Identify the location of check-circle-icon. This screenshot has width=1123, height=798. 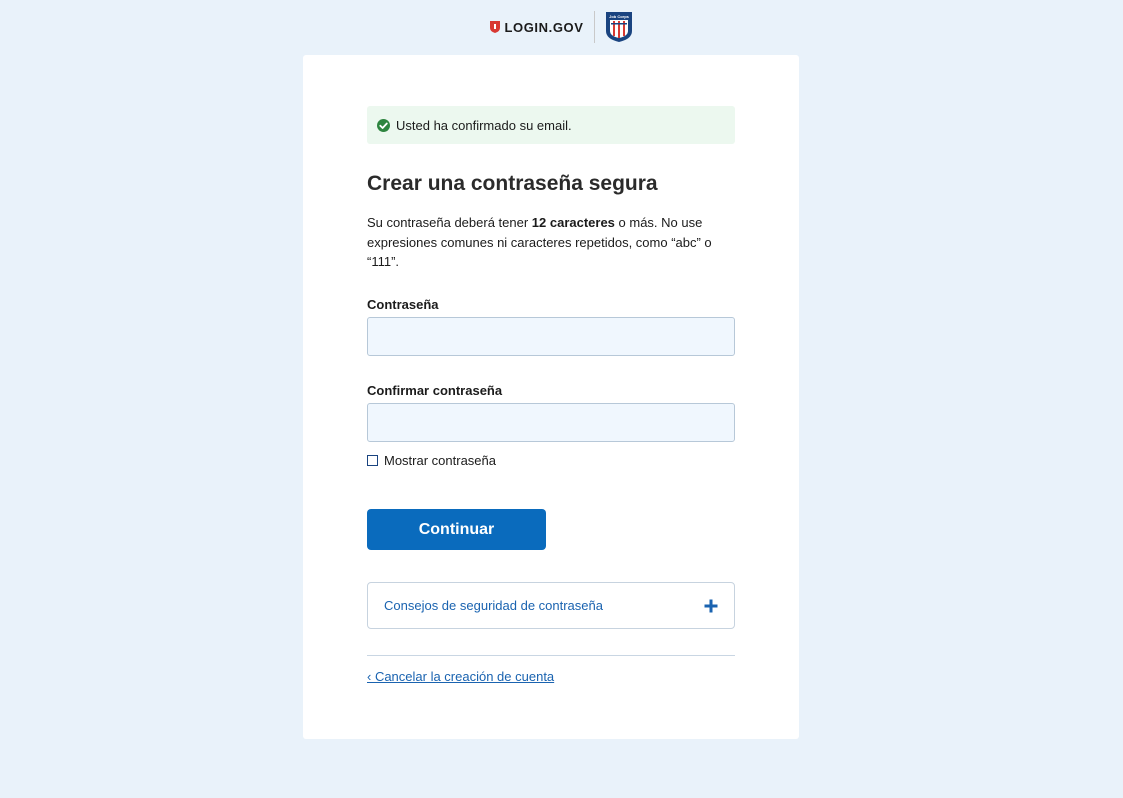
(383, 125).